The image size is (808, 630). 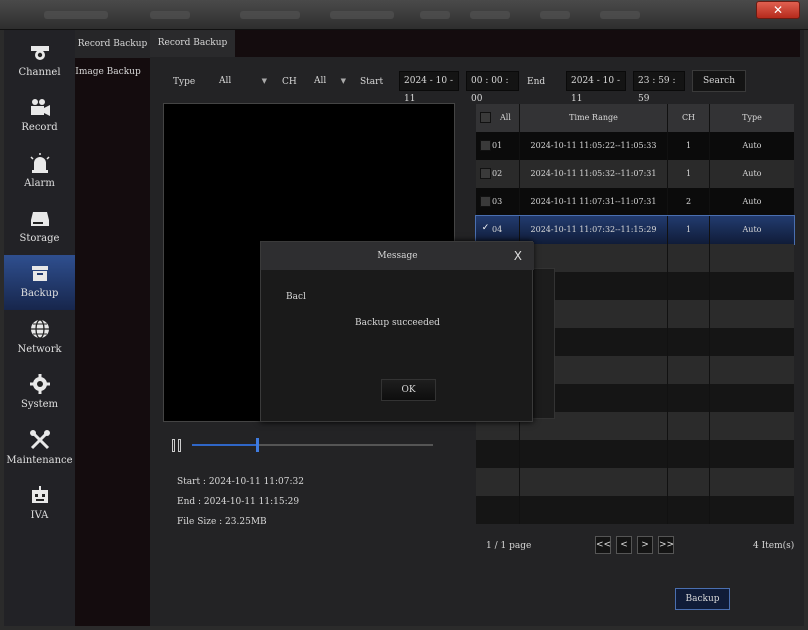 I want to click on row-time-range: 2024-10-11 11:07:31--11:07:31, so click(x=594, y=202).